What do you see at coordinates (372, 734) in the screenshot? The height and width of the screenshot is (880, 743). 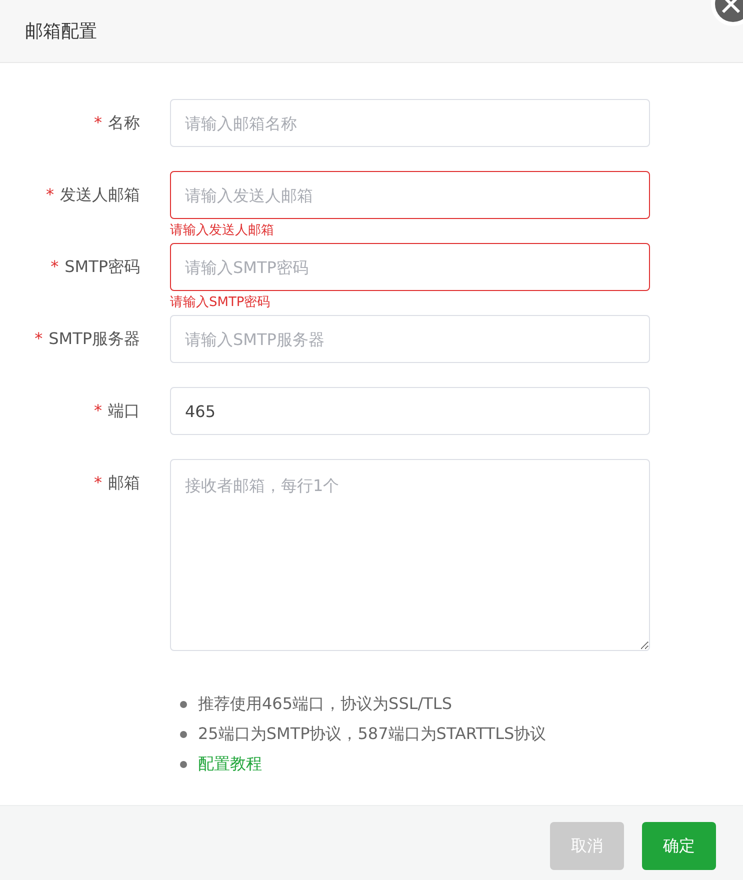 I see `tip-text: 25端口为SMTP协议，587端口为STARTTLS协议` at bounding box center [372, 734].